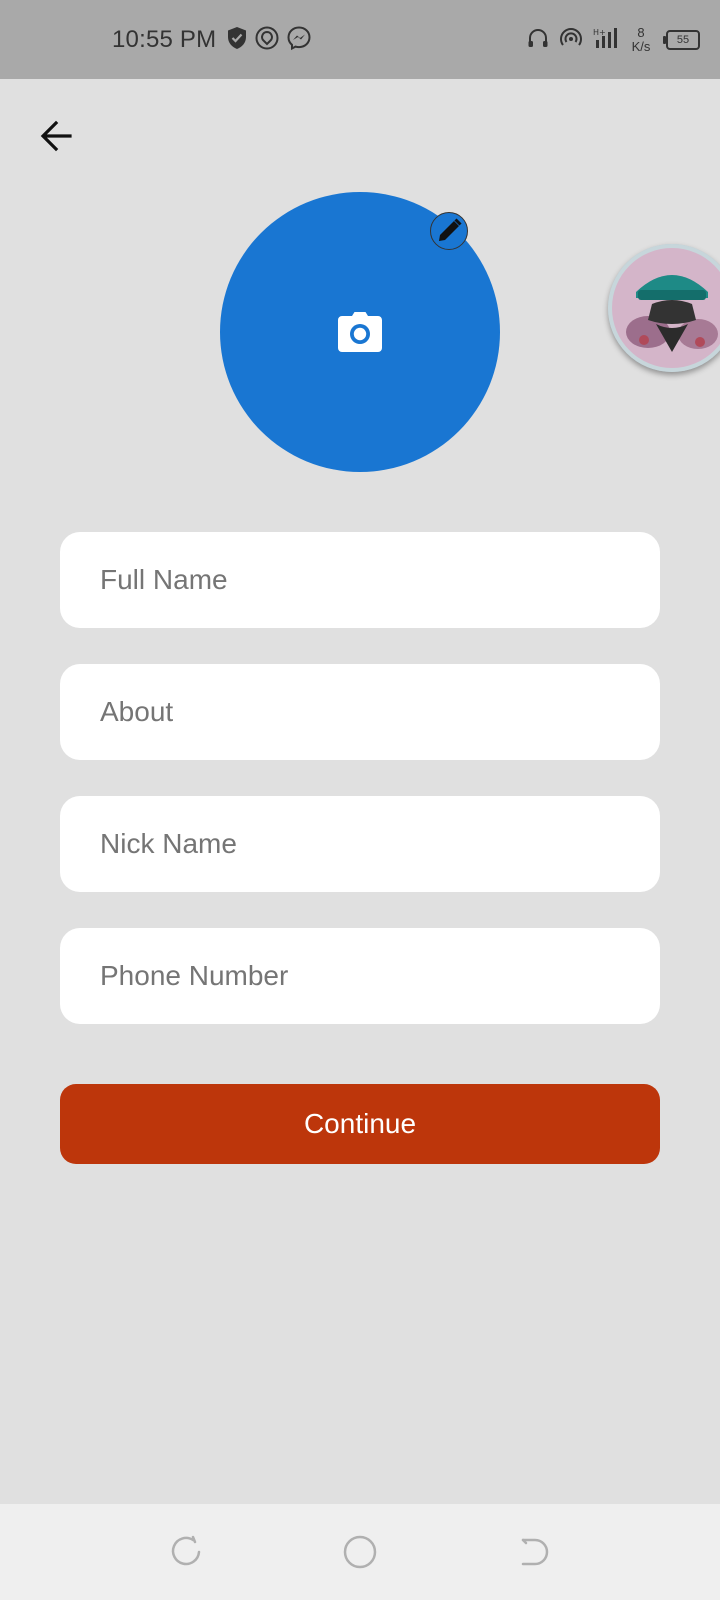 This screenshot has height=1600, width=720. Describe the element at coordinates (599, 32) in the screenshot. I see `svg-text: H+` at that location.